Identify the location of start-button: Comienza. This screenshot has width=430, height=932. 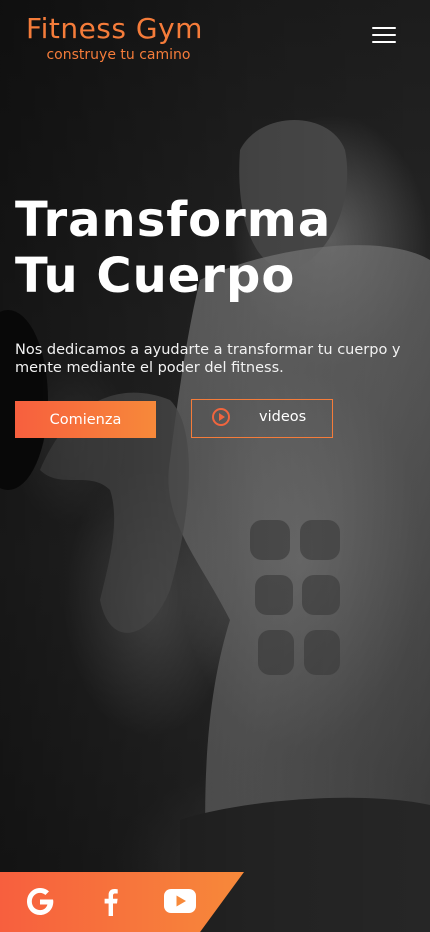
(85, 419).